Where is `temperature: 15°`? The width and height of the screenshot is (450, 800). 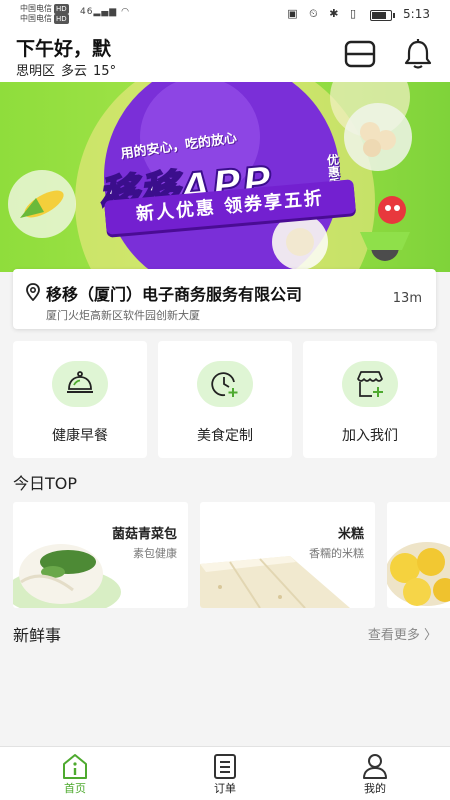 temperature: 15° is located at coordinates (105, 71).